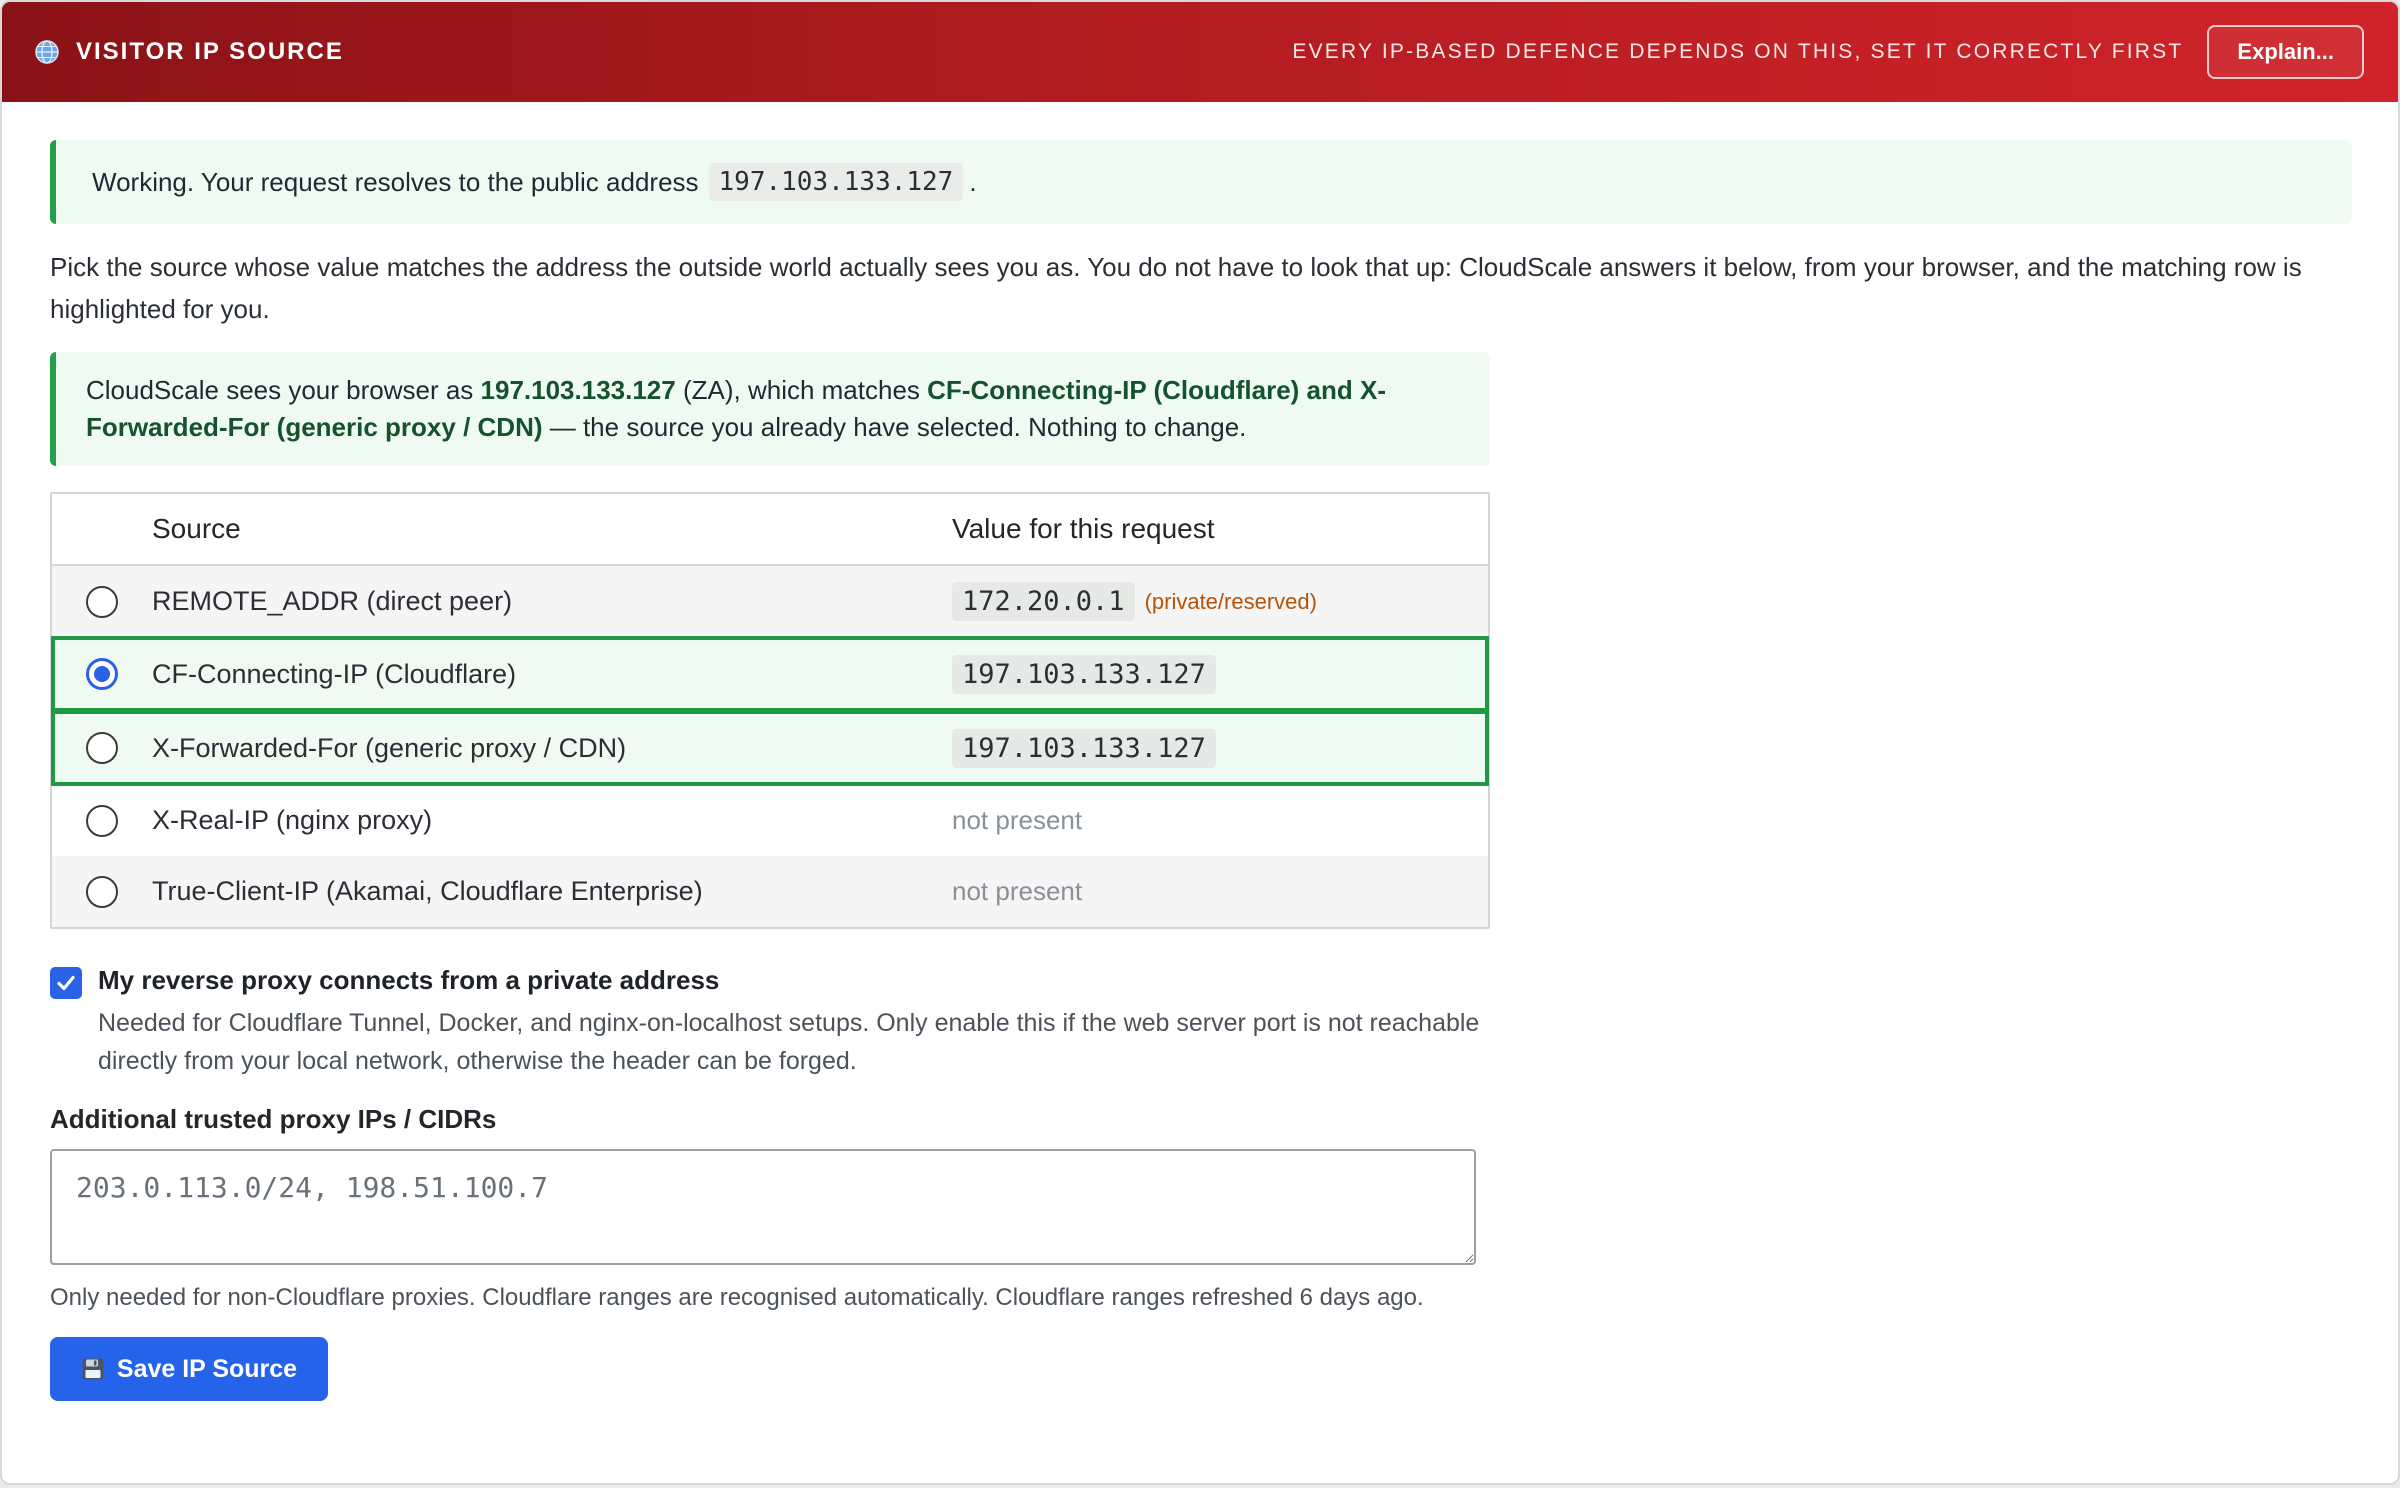 The height and width of the screenshot is (1488, 2400). I want to click on trusted-proxies-label: Additional trusted proxy IPs / CIDRs, so click(273, 1119).